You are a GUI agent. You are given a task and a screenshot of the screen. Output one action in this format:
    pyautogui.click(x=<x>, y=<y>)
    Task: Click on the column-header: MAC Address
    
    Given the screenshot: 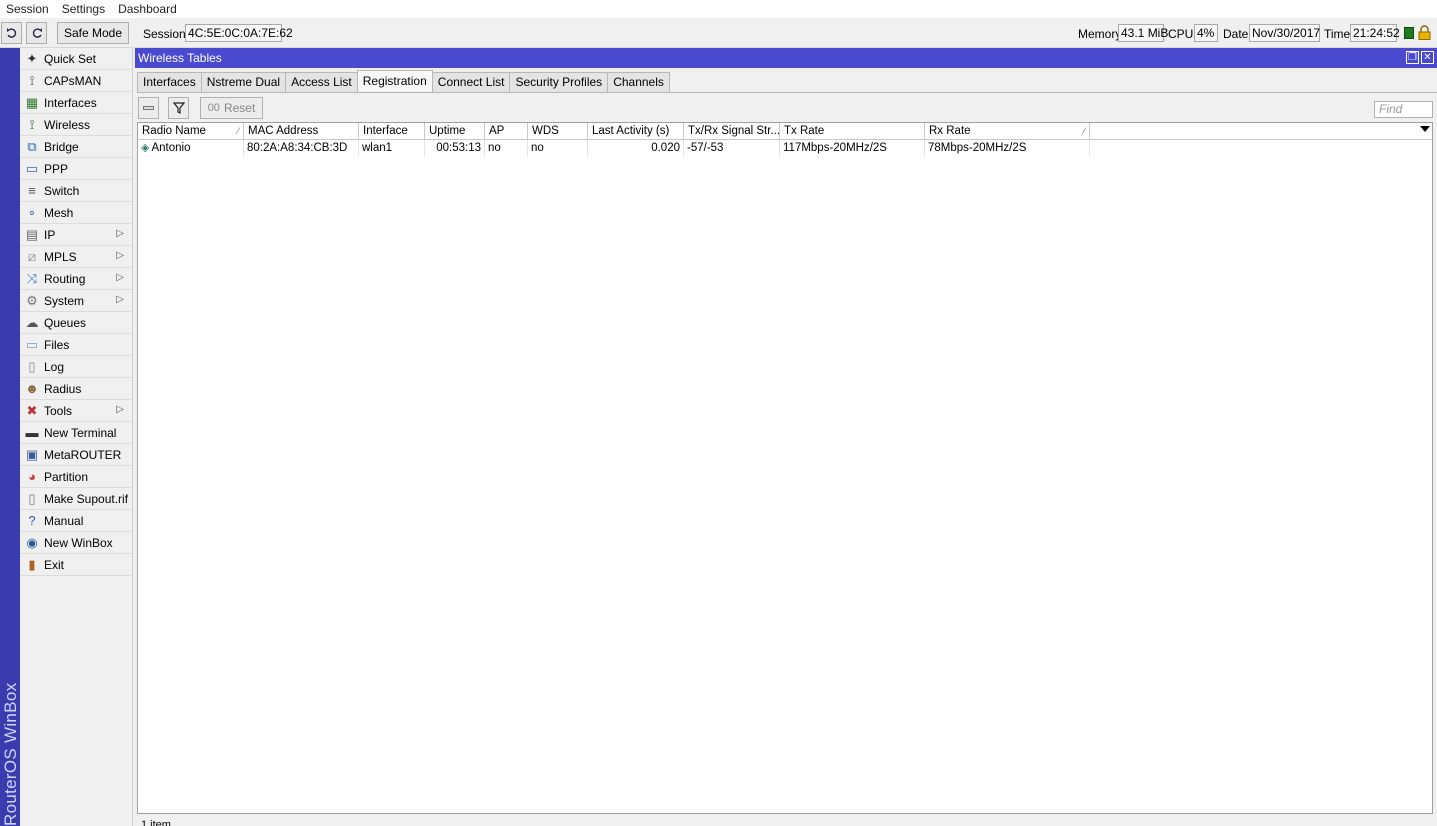 What is the action you would take?
    pyautogui.click(x=301, y=131)
    